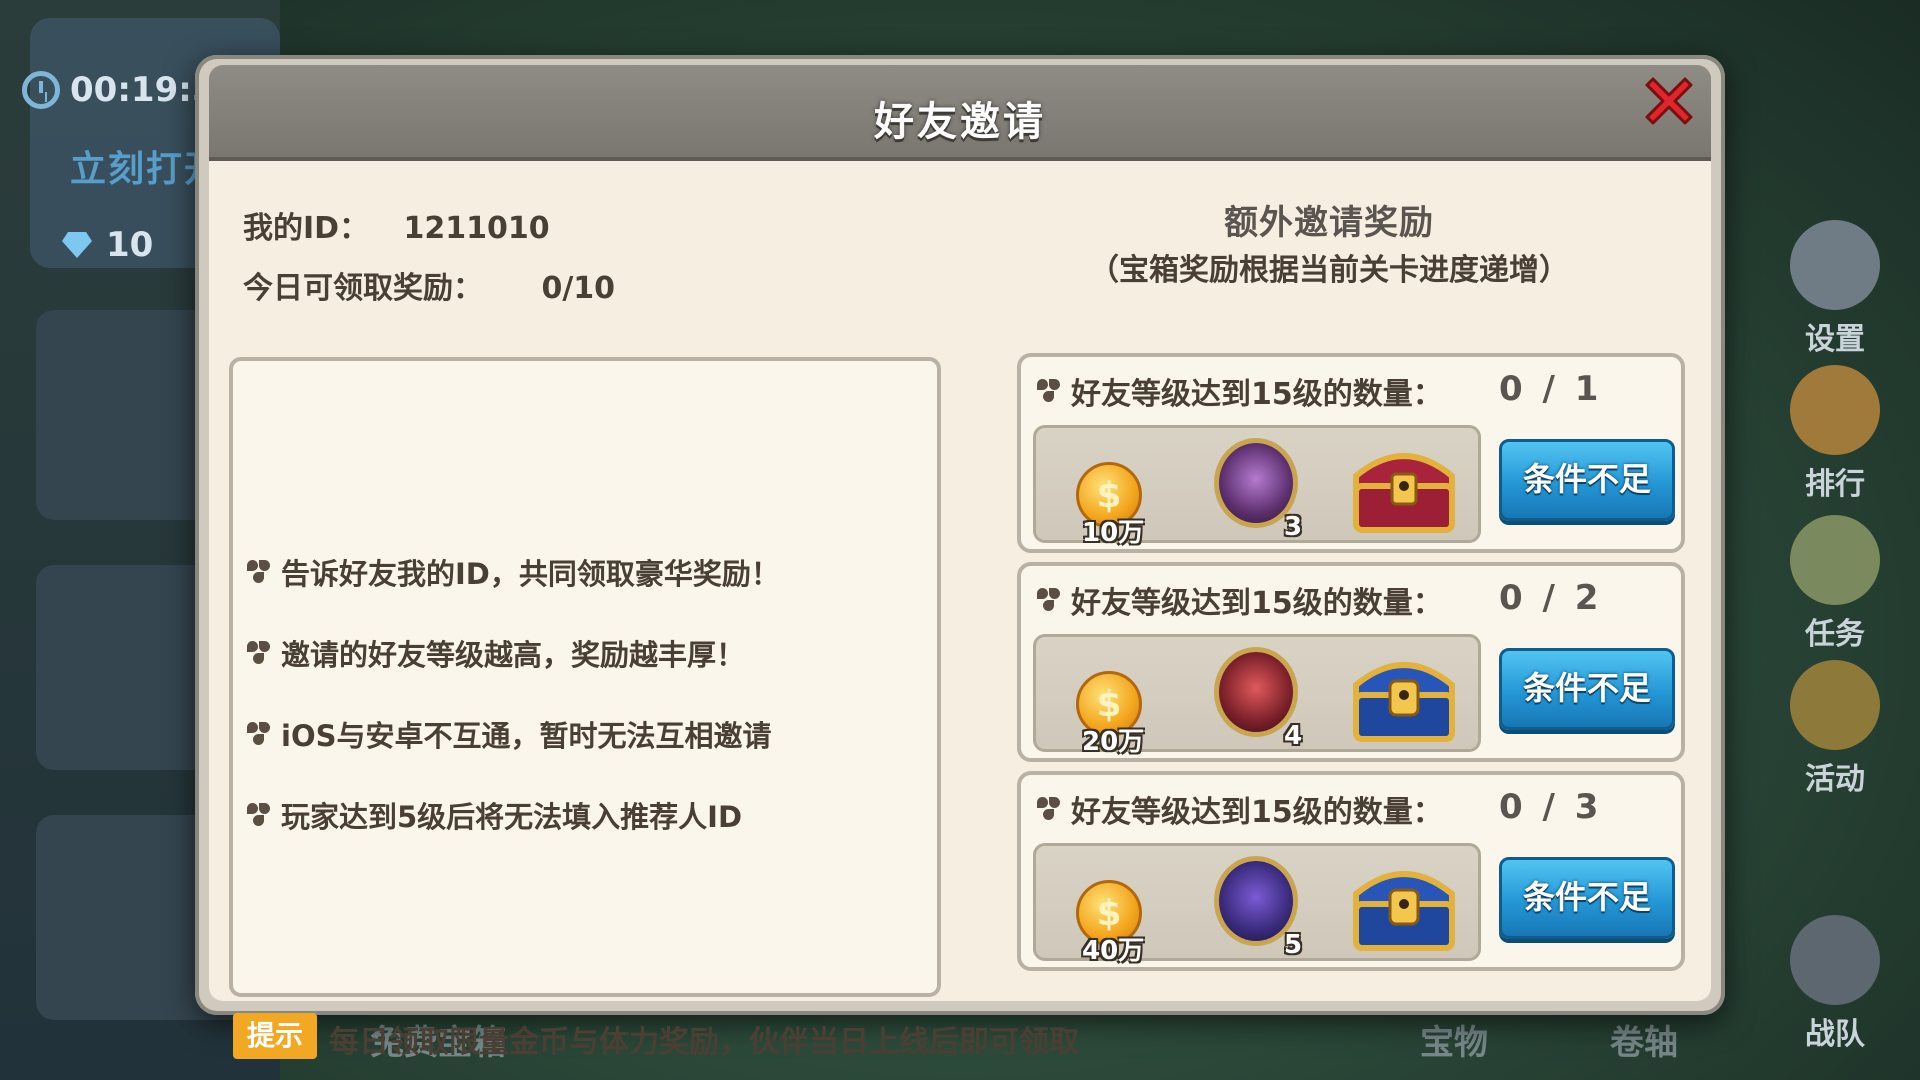  I want to click on hint-text: 每日领取限量金币与体力奖励，伙伴当日上线后即可领取, so click(704, 1042).